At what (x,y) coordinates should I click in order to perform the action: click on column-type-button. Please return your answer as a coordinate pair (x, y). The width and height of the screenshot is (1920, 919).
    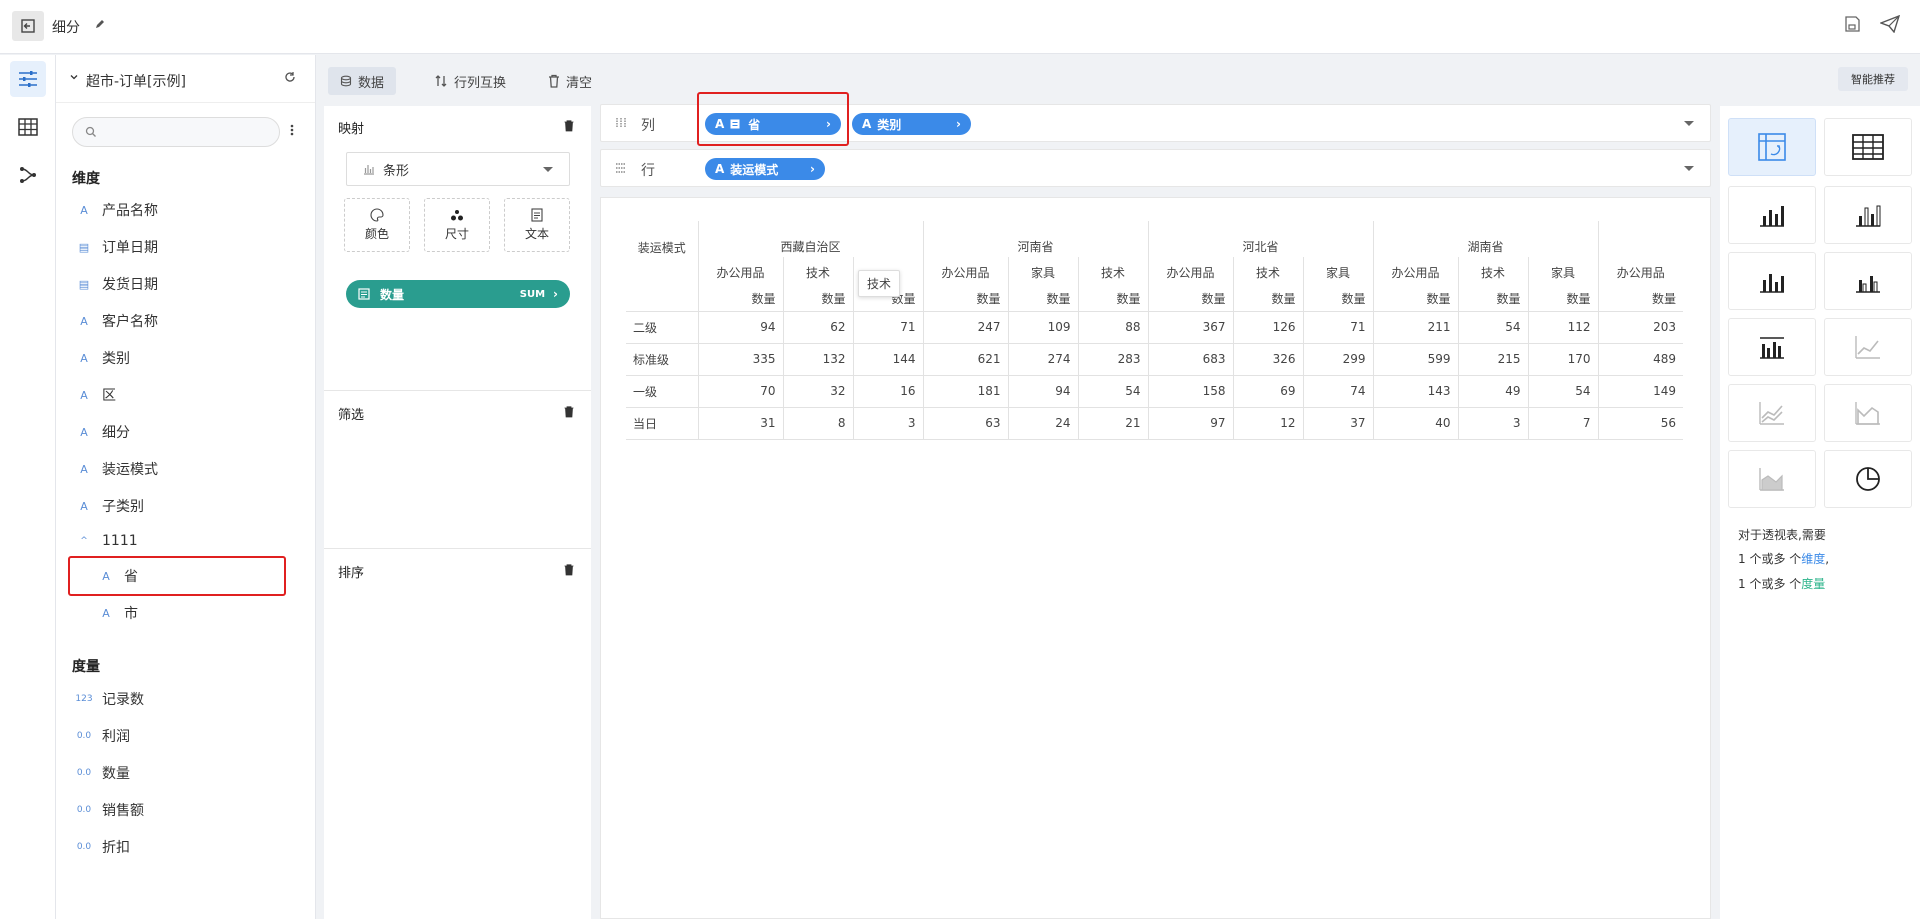
    Looking at the image, I should click on (1772, 281).